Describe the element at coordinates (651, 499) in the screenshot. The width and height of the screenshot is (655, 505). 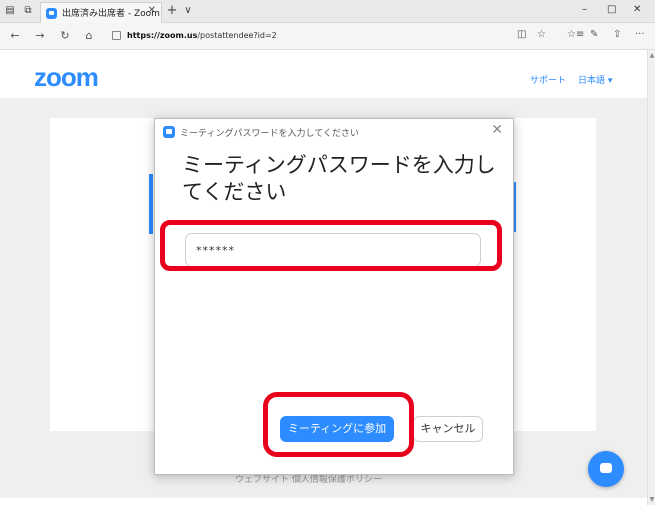
I see `scroll-down-icon: ▼` at that location.